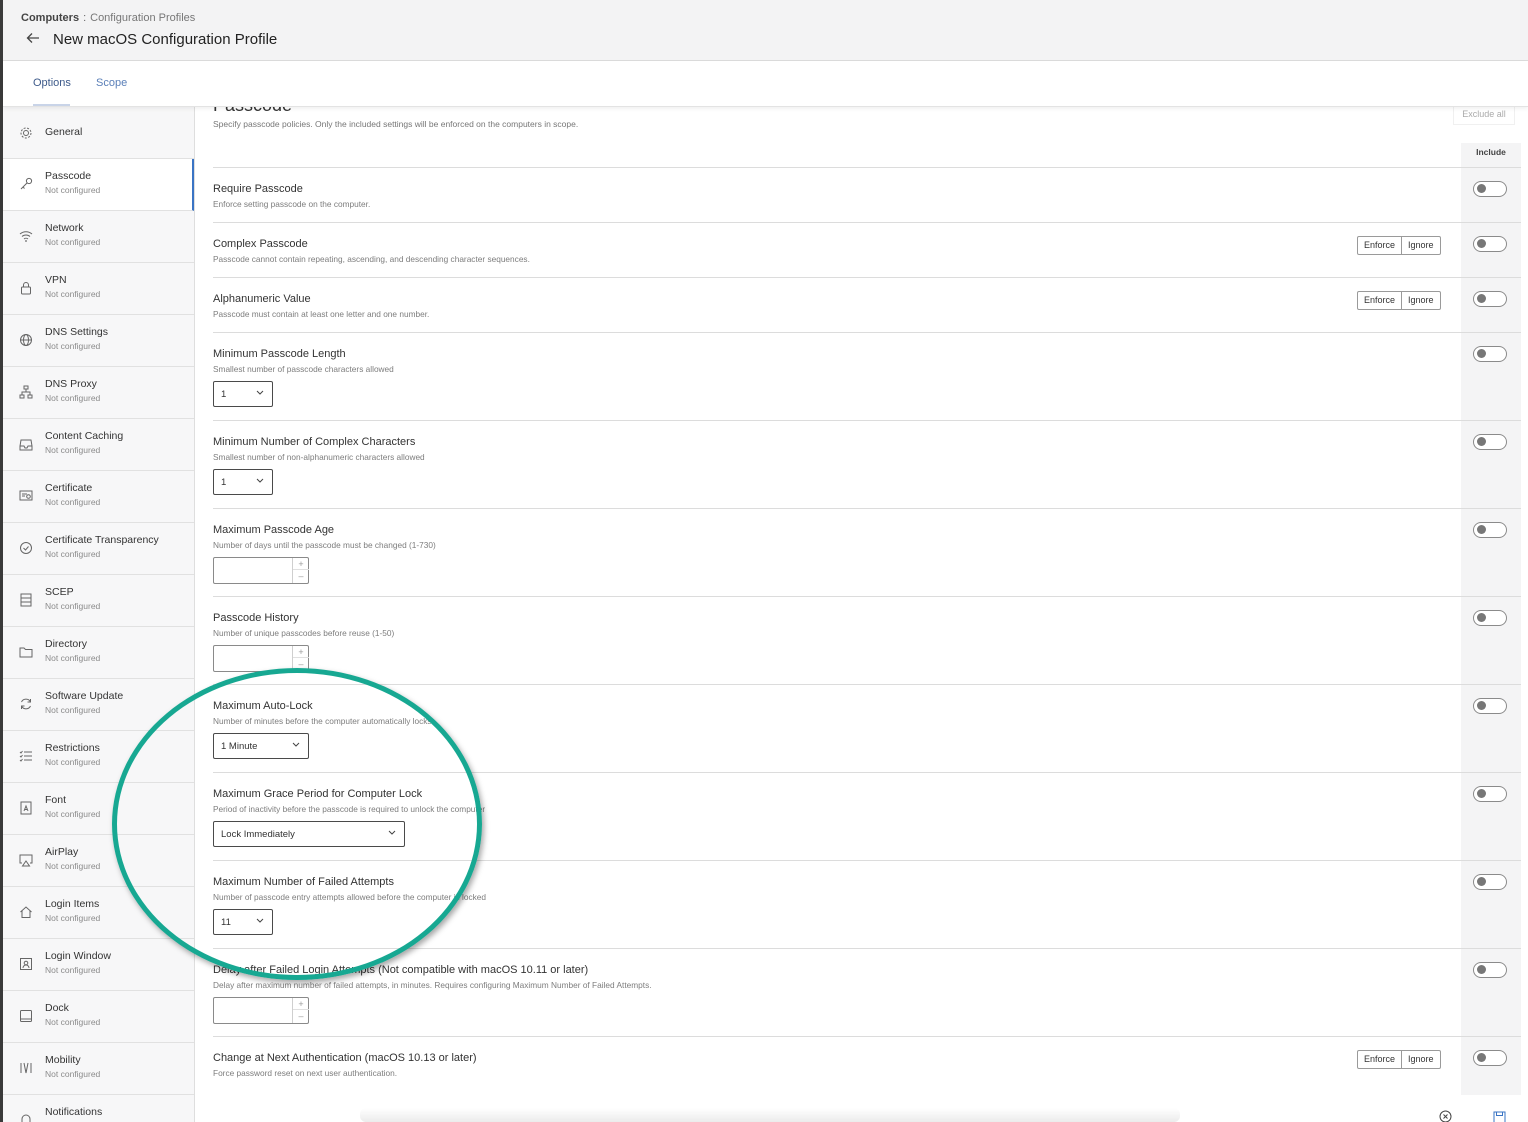 Image resolution: width=1528 pixels, height=1122 pixels. What do you see at coordinates (253, 1010) in the screenshot?
I see `login-delay-input` at bounding box center [253, 1010].